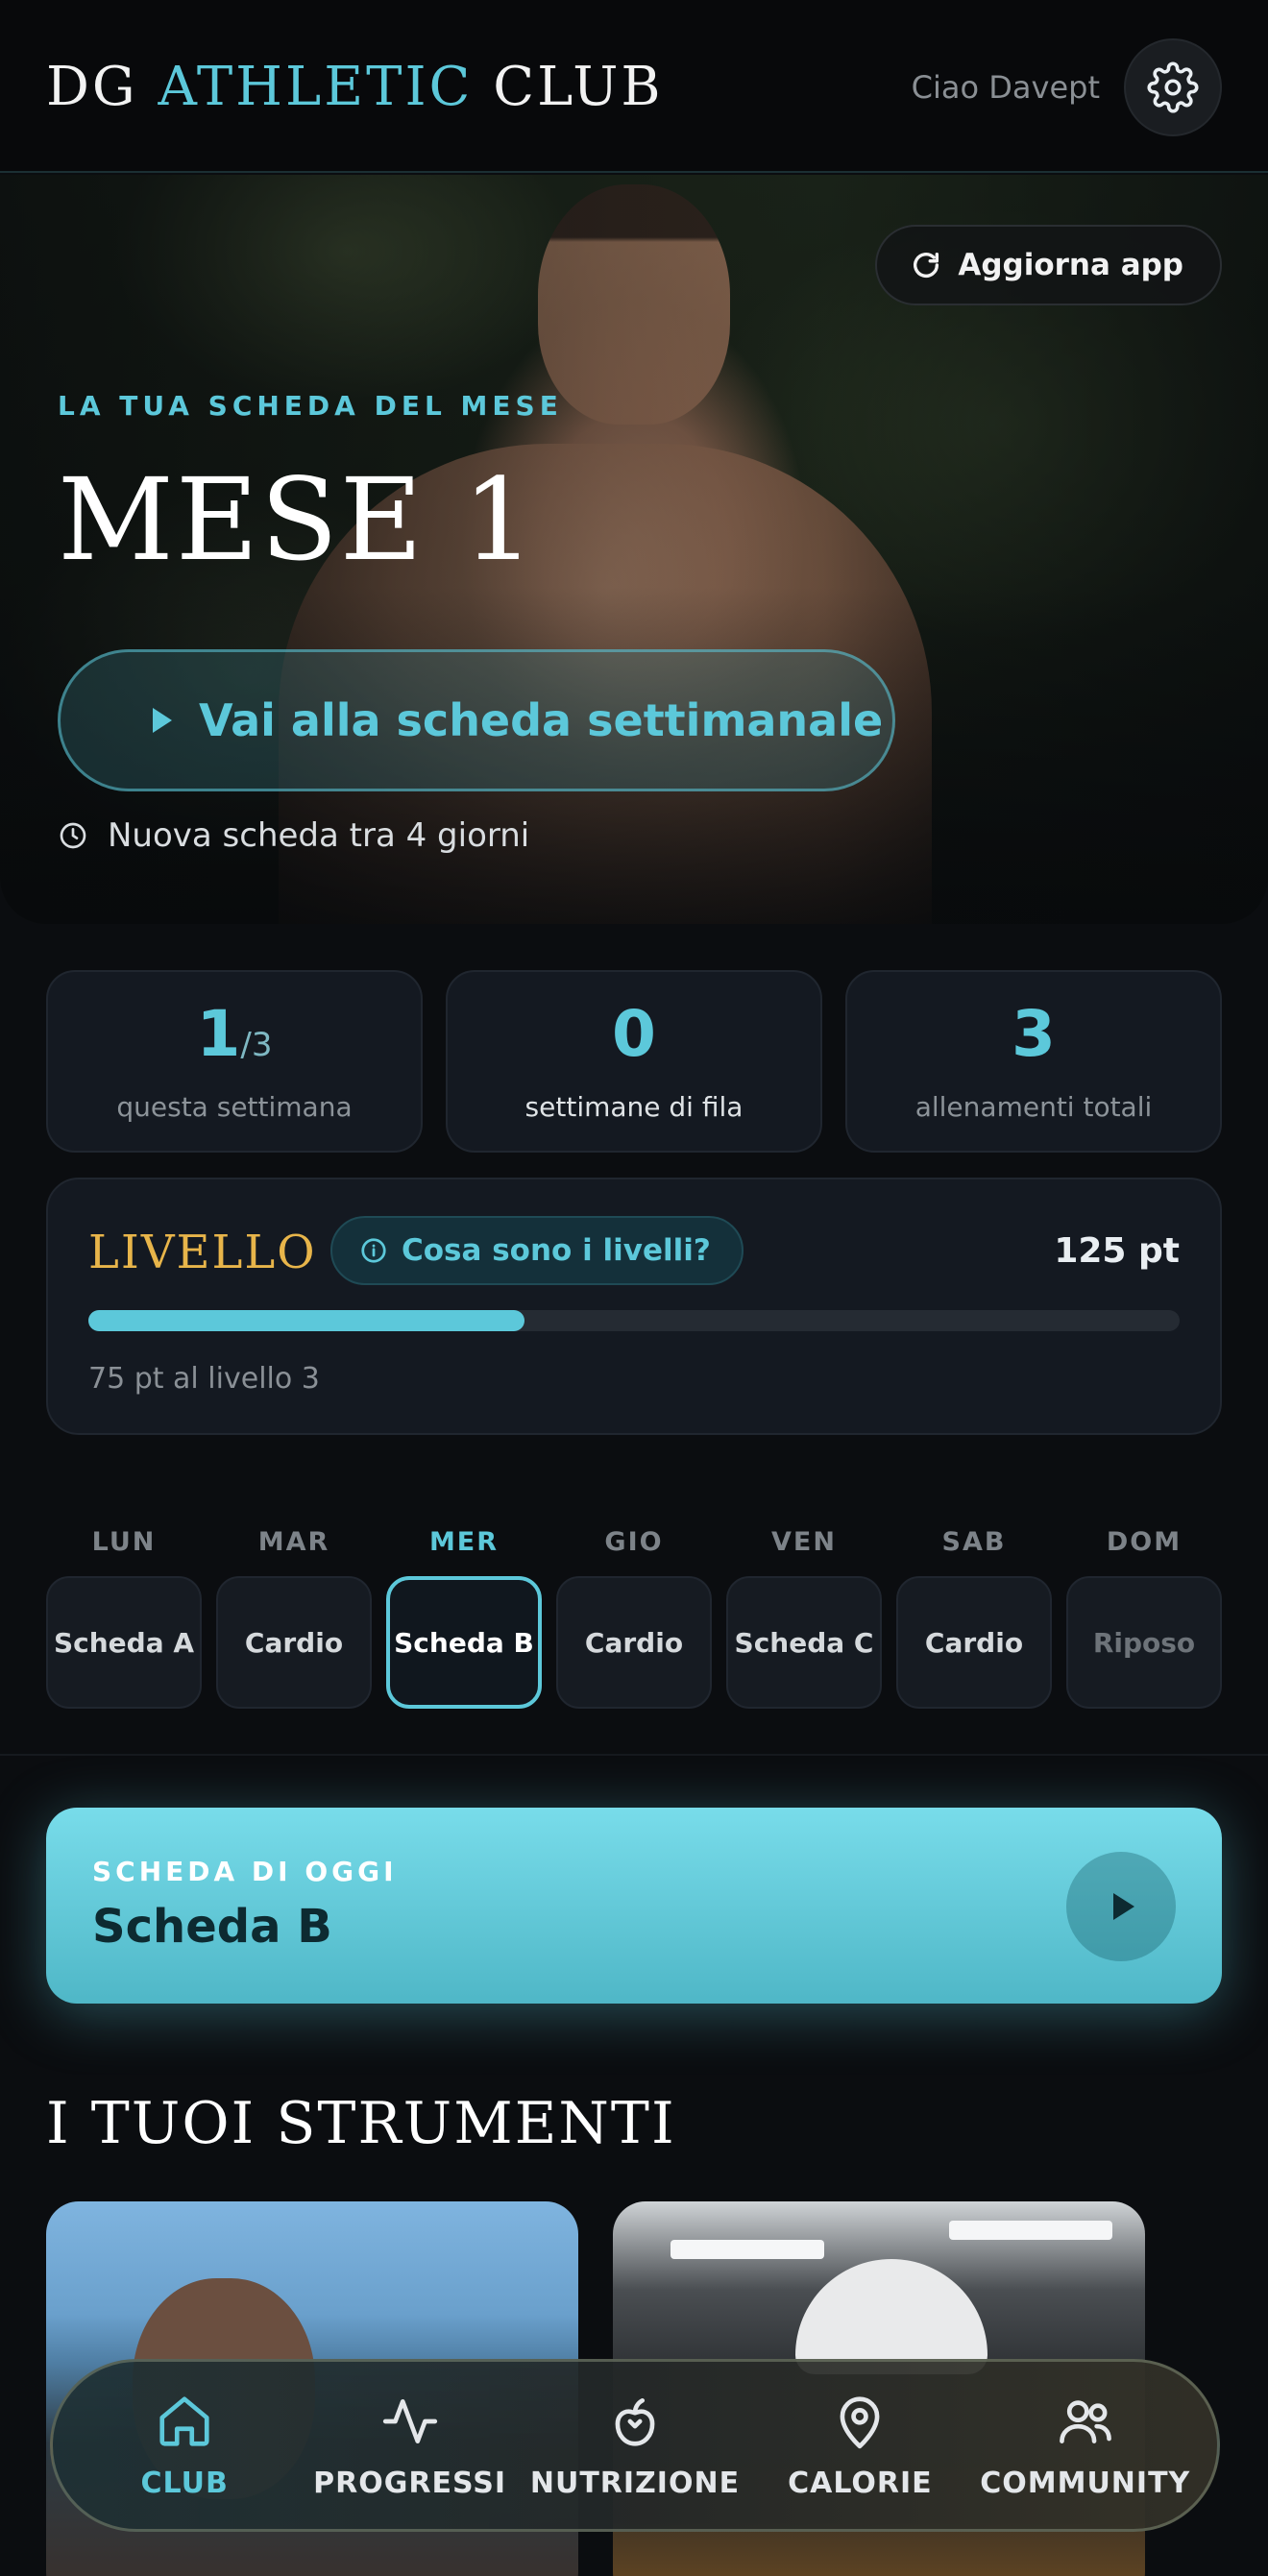 This screenshot has width=1268, height=2576. I want to click on day-label-sun: DOM, so click(1144, 1542).